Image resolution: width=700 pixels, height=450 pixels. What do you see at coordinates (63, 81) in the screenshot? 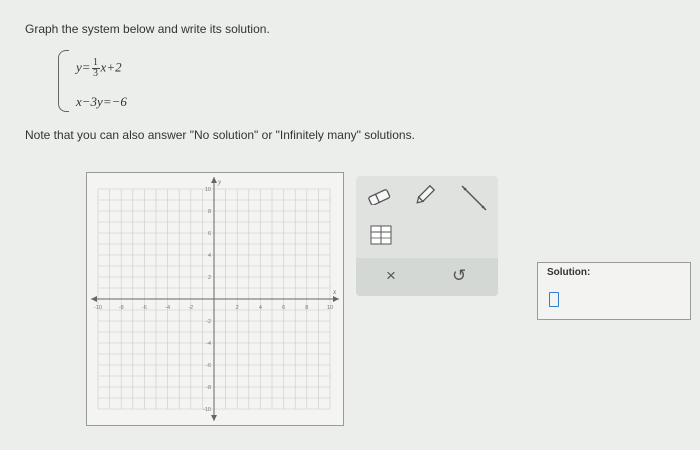
I see `system-brace` at bounding box center [63, 81].